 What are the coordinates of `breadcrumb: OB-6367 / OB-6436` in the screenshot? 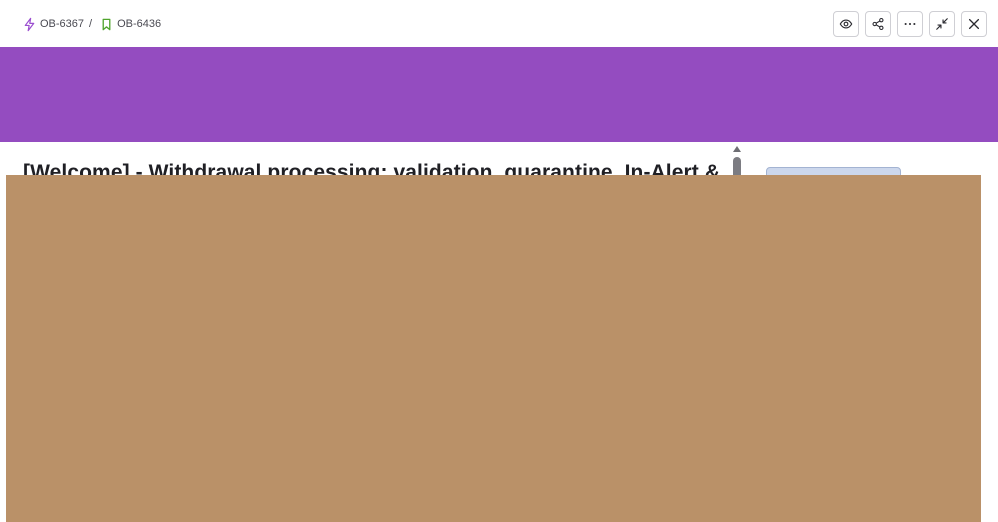 It's located at (91, 24).